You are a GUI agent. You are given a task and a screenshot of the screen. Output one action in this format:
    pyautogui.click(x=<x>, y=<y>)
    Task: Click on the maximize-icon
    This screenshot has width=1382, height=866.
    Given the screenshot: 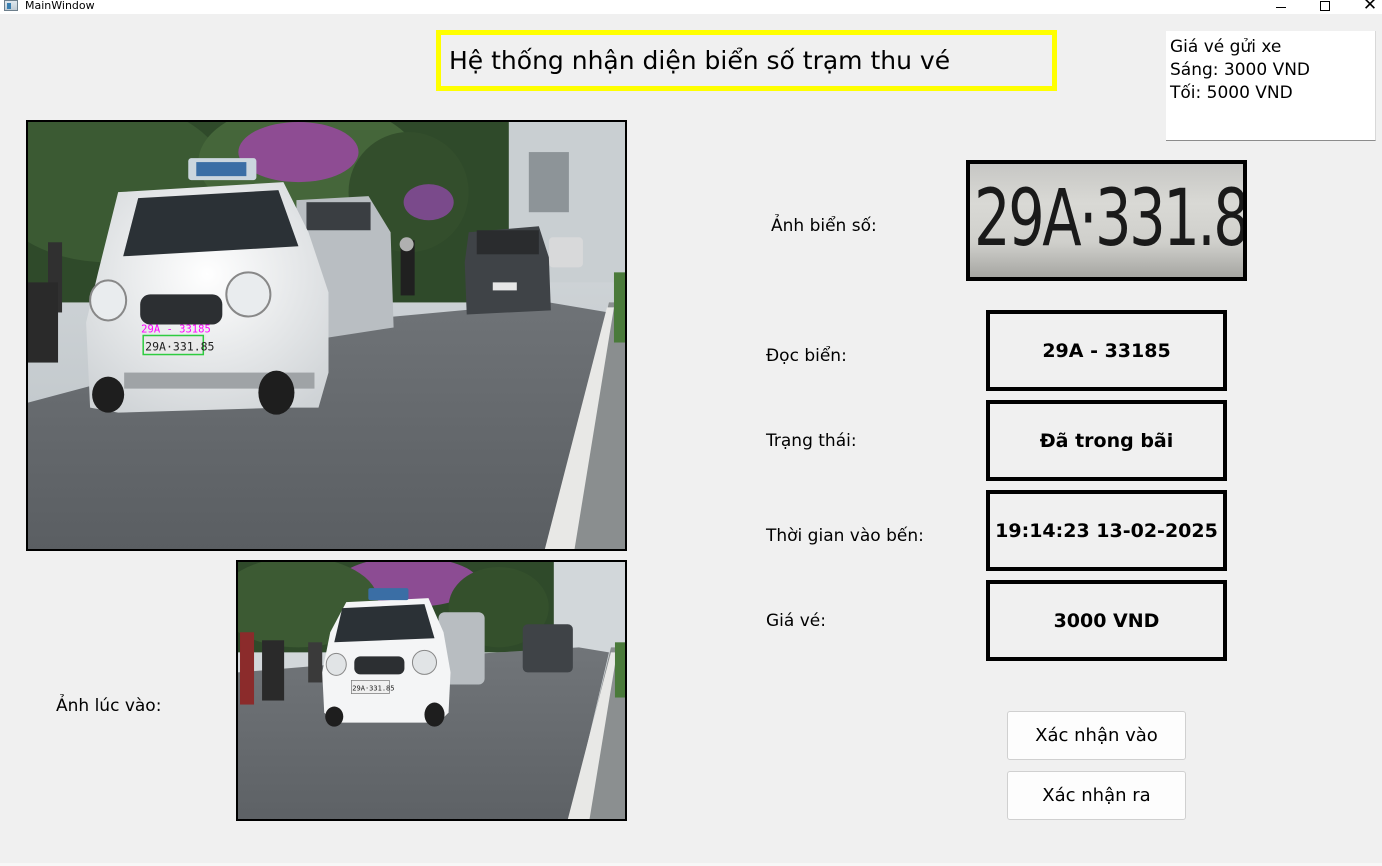 What is the action you would take?
    pyautogui.click(x=1325, y=5)
    